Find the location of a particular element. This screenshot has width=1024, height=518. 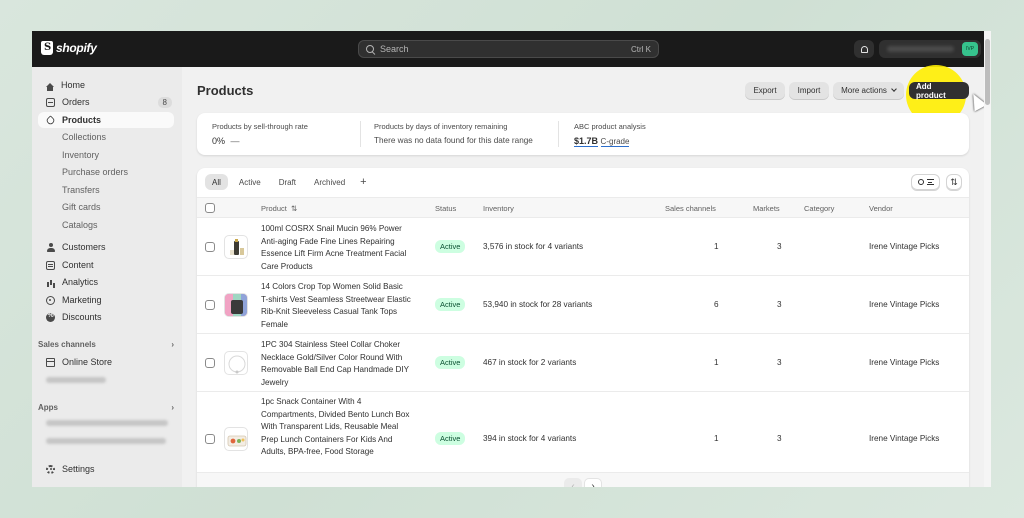

sidebar-item-label: Orders is located at coordinates (76, 102).